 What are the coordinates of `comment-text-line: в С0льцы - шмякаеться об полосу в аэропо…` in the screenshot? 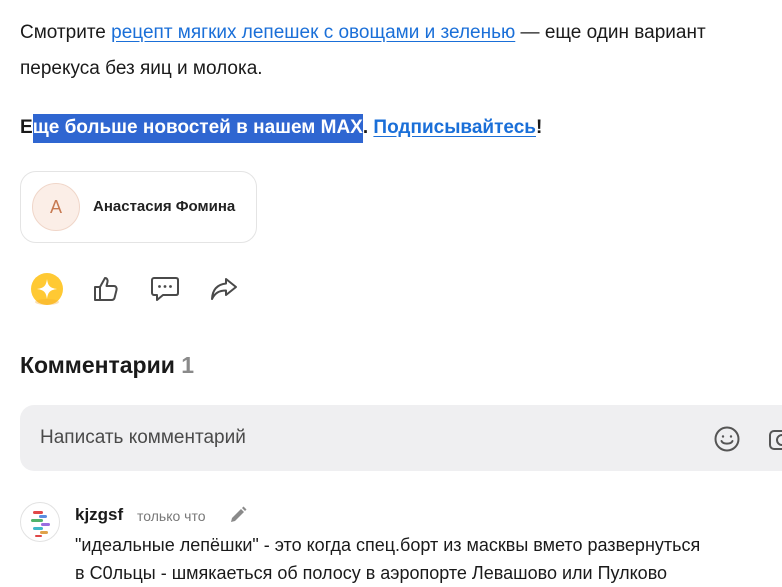 It's located at (371, 573).